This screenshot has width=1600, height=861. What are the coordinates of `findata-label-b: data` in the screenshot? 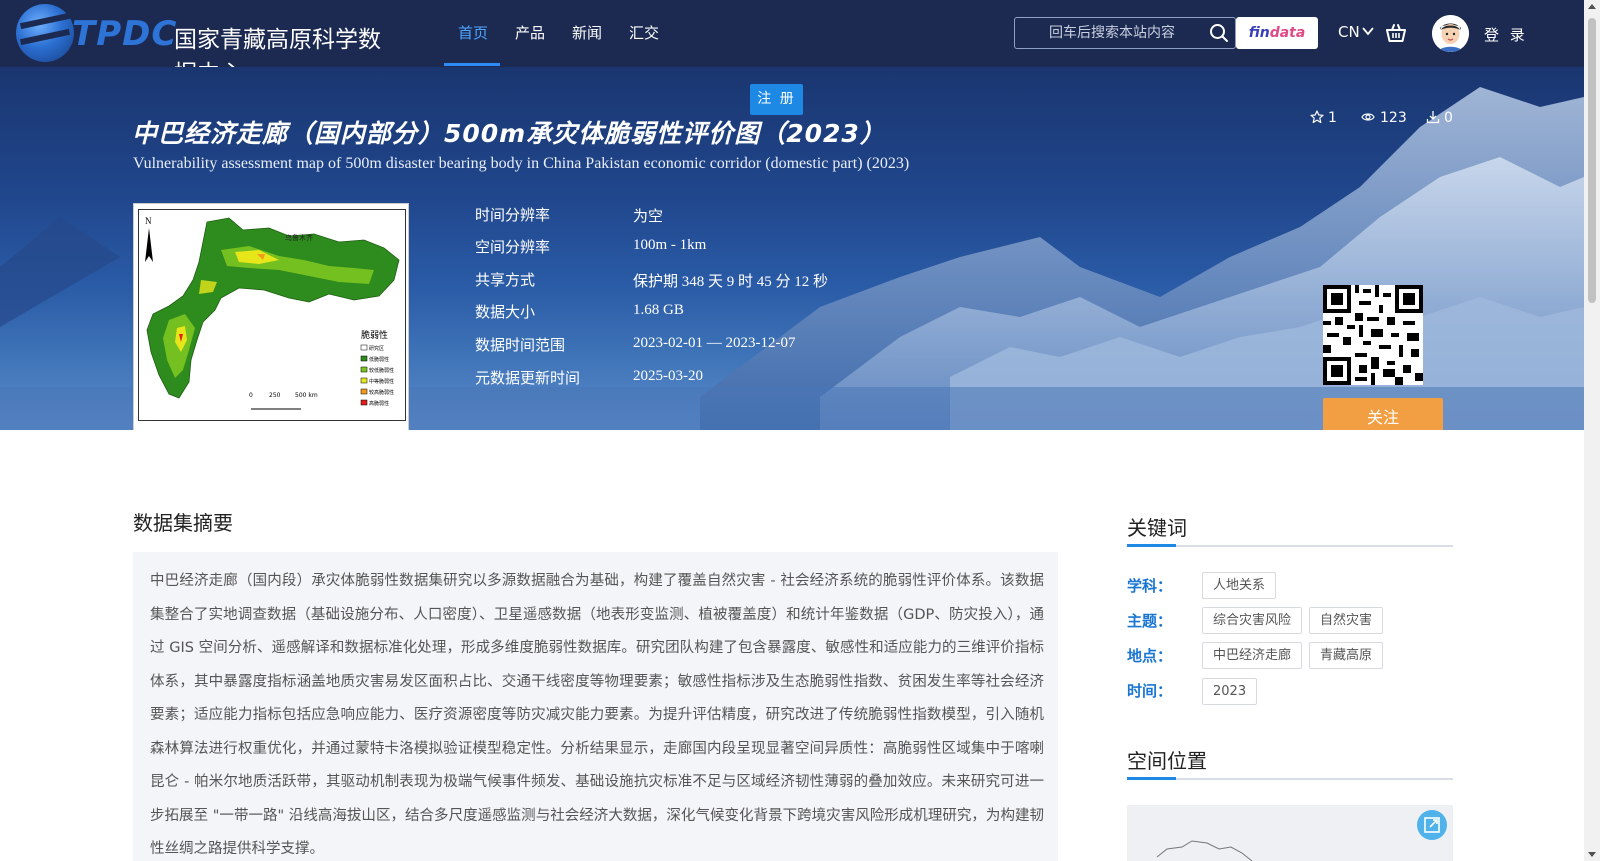 It's located at (1287, 33).